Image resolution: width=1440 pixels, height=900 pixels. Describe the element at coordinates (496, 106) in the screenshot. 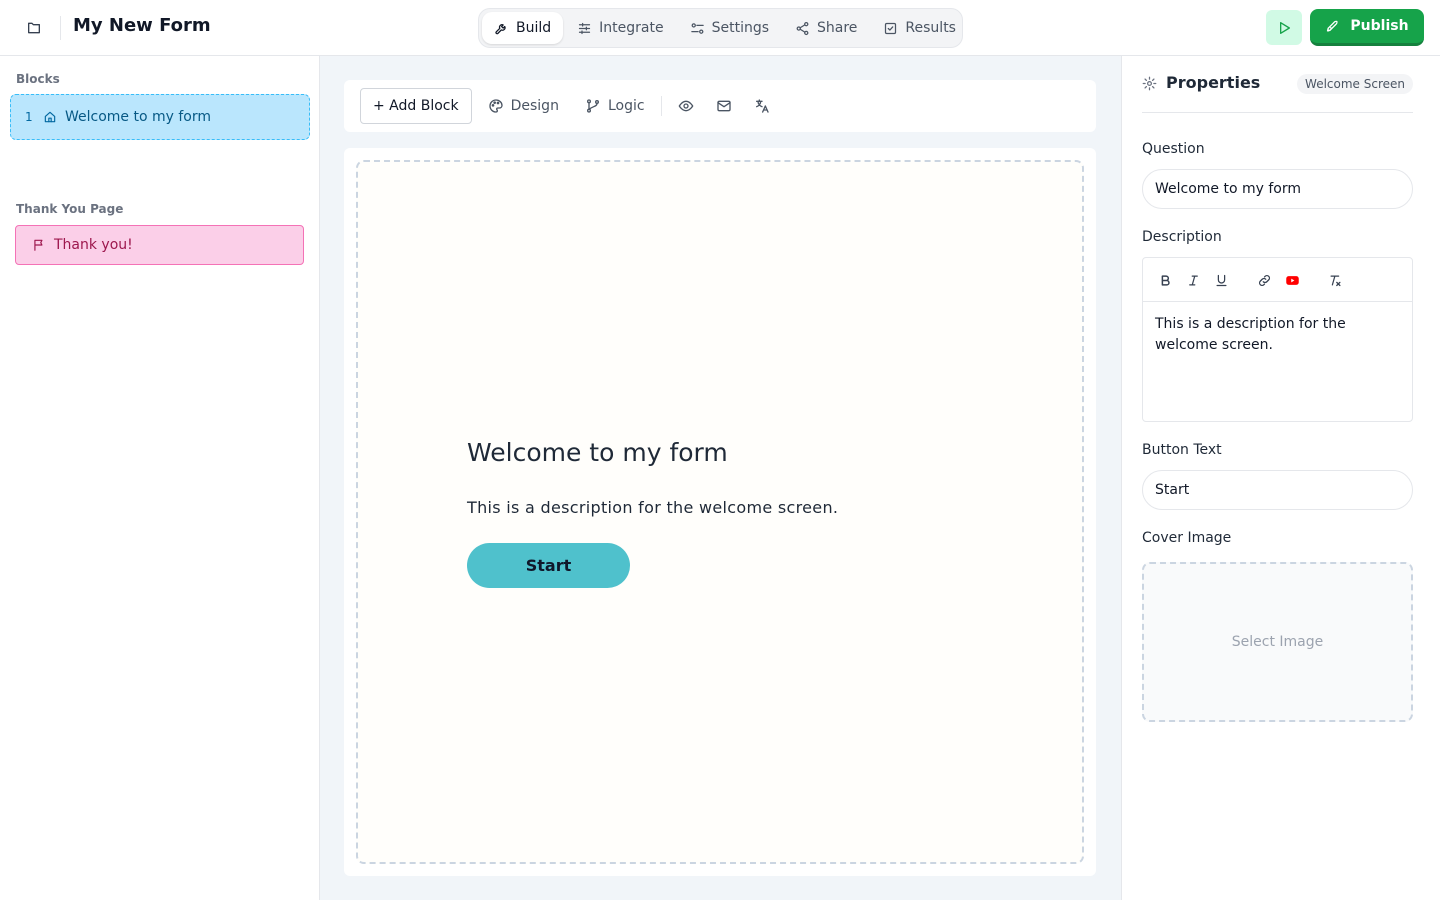

I see `palette-icon` at that location.